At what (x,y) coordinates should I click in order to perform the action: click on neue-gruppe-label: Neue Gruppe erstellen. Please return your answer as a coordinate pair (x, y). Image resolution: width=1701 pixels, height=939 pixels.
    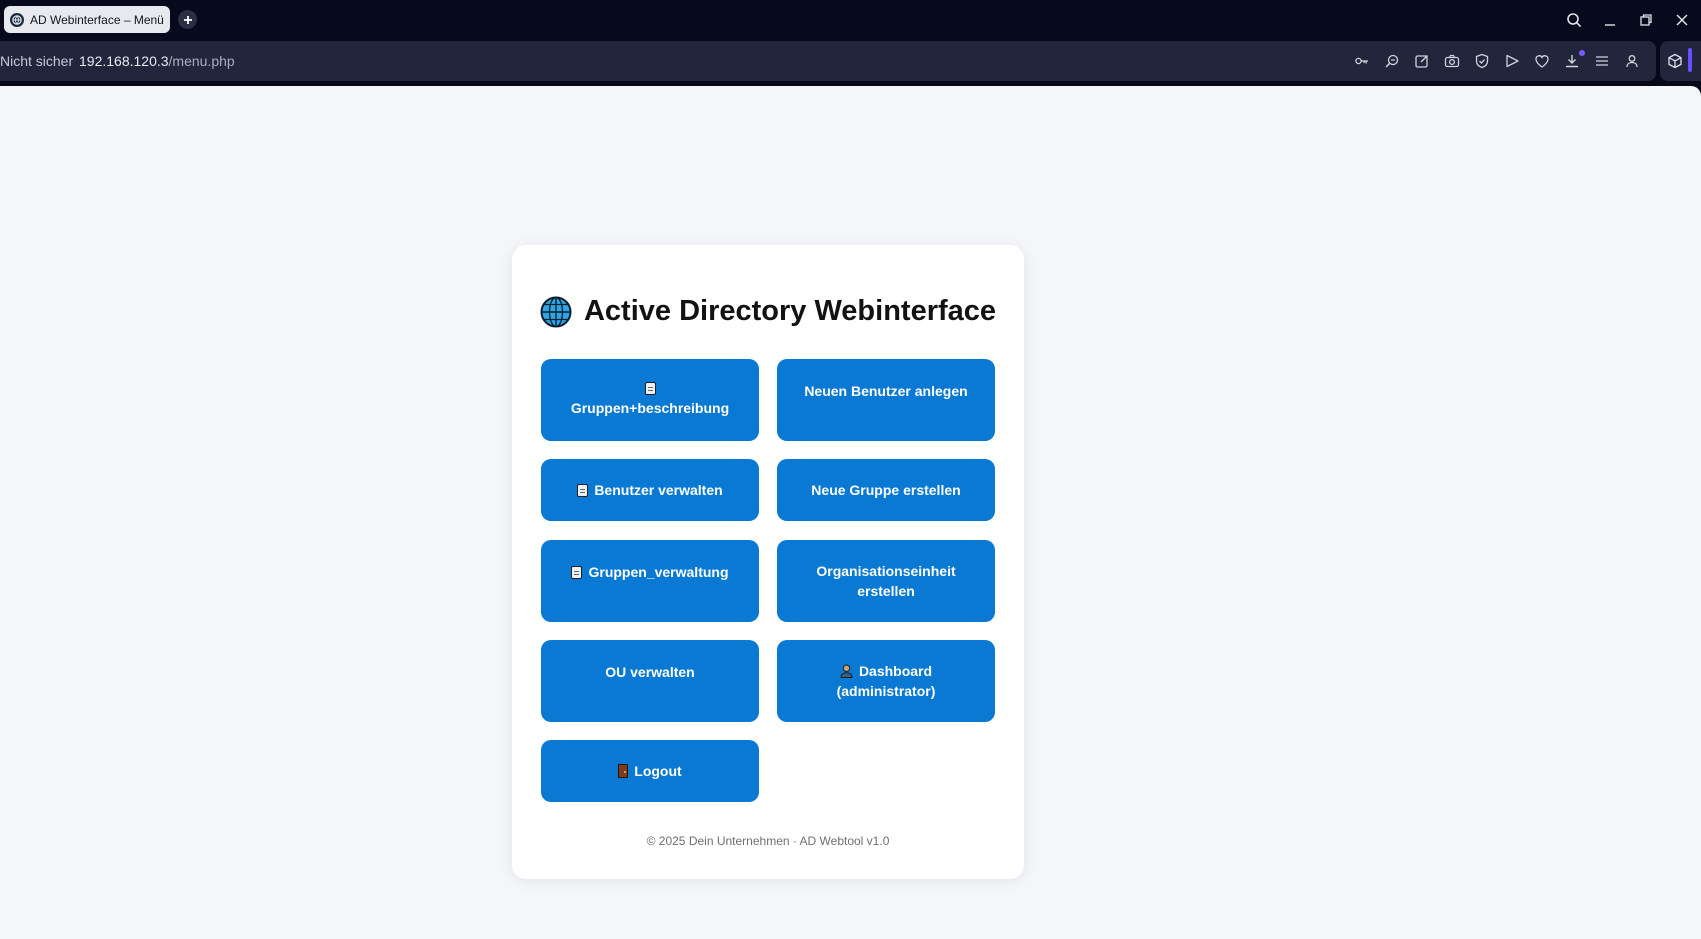
    Looking at the image, I should click on (886, 490).